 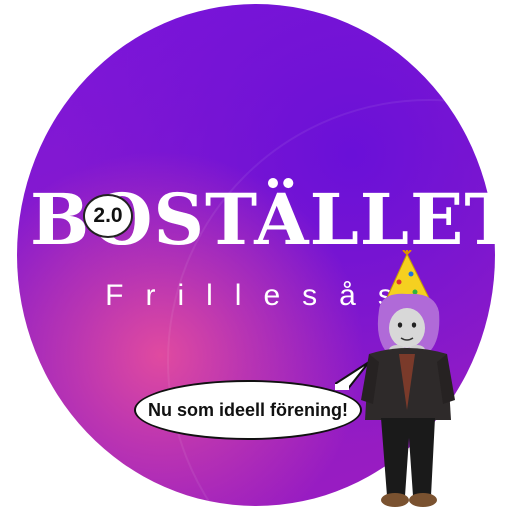 I want to click on avatar-character, so click(x=408, y=378).